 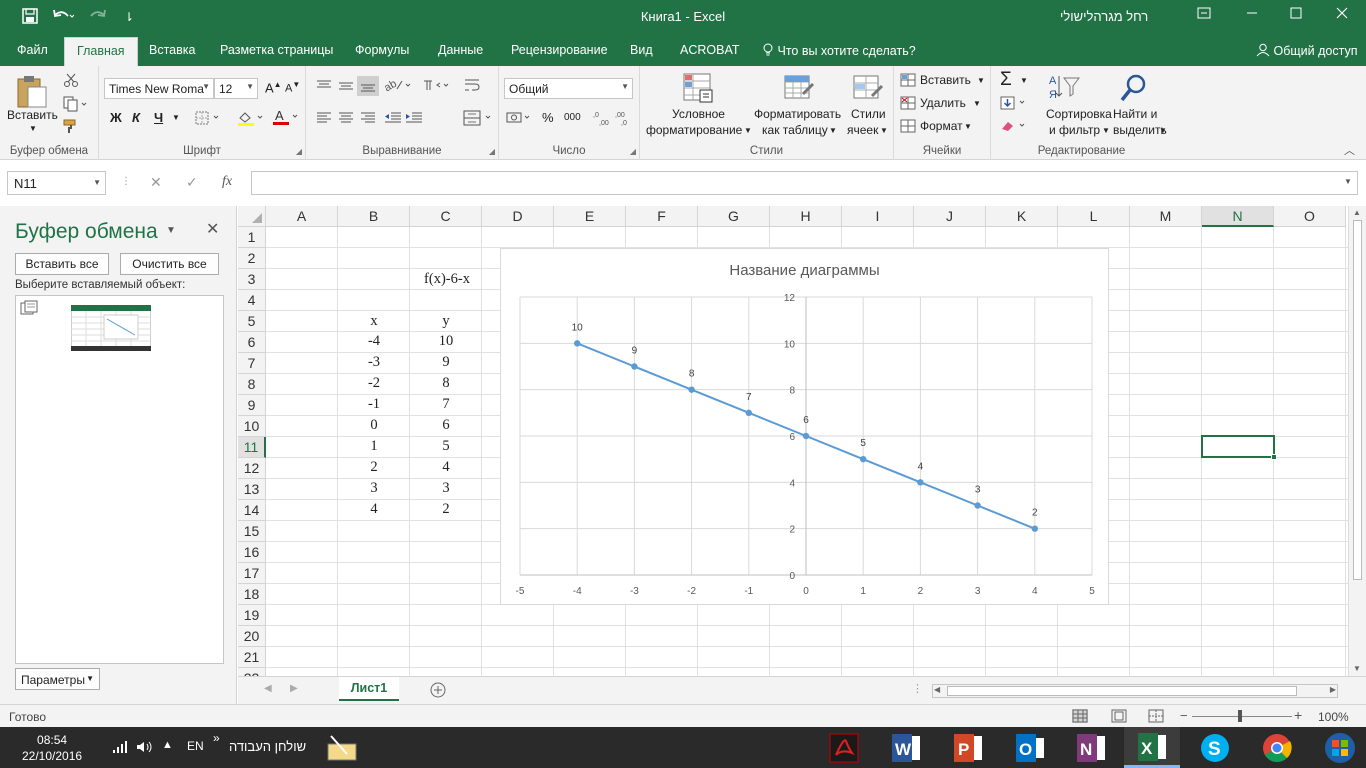 What do you see at coordinates (710, 50) in the screenshot?
I see `tab-acrobat: ACROBAT` at bounding box center [710, 50].